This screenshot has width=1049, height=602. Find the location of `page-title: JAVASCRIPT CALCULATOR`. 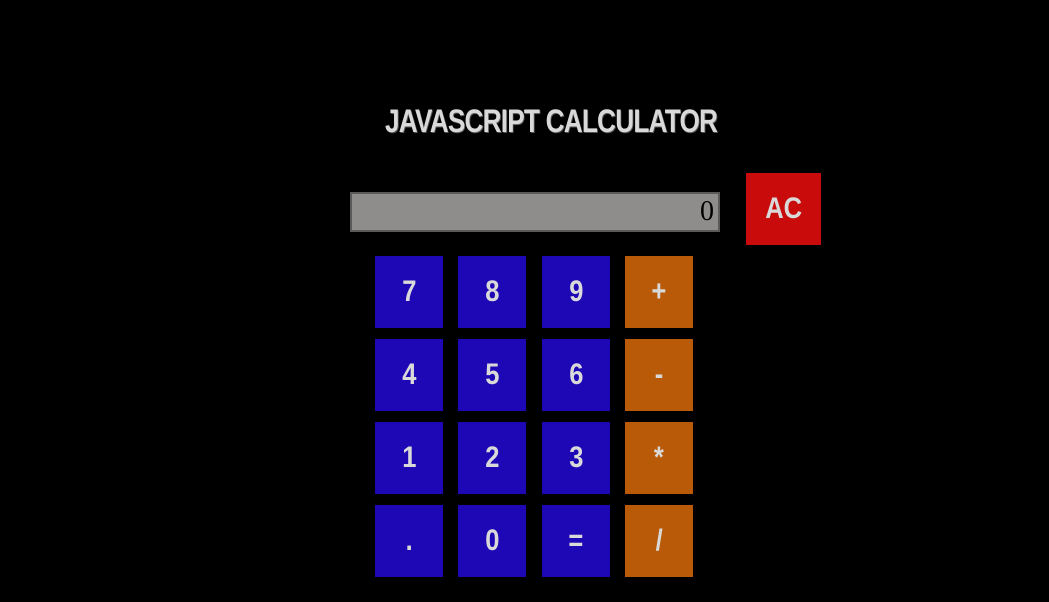

page-title: JAVASCRIPT CALCULATOR is located at coordinates (551, 121).